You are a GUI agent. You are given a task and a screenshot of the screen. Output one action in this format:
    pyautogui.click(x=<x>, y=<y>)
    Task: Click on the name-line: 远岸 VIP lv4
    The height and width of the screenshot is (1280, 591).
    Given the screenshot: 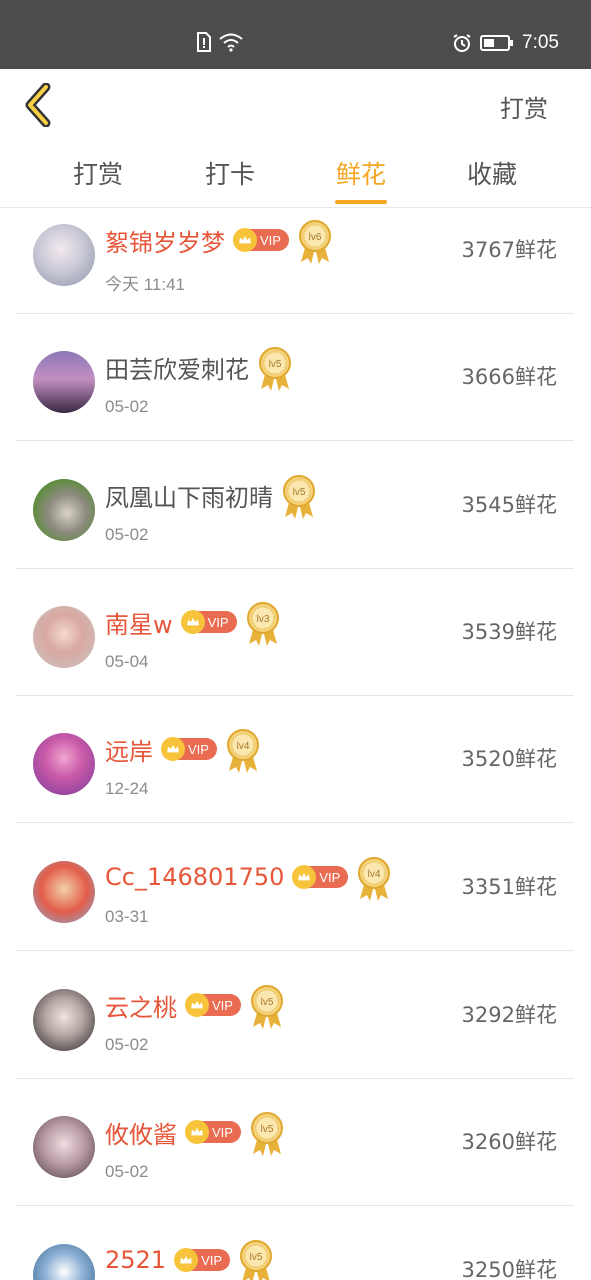 What is the action you would take?
    pyautogui.click(x=183, y=750)
    